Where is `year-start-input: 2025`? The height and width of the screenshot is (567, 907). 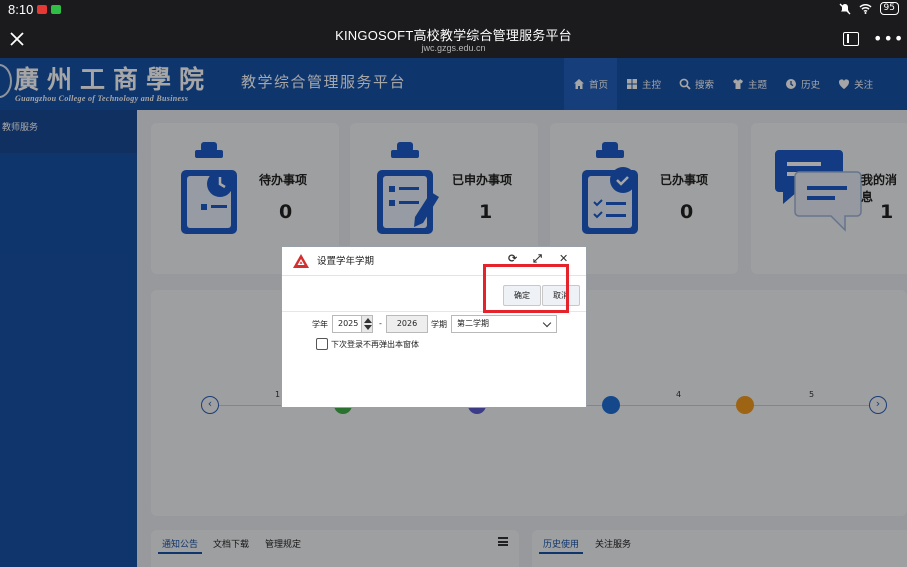
year-start-input: 2025 is located at coordinates (347, 324).